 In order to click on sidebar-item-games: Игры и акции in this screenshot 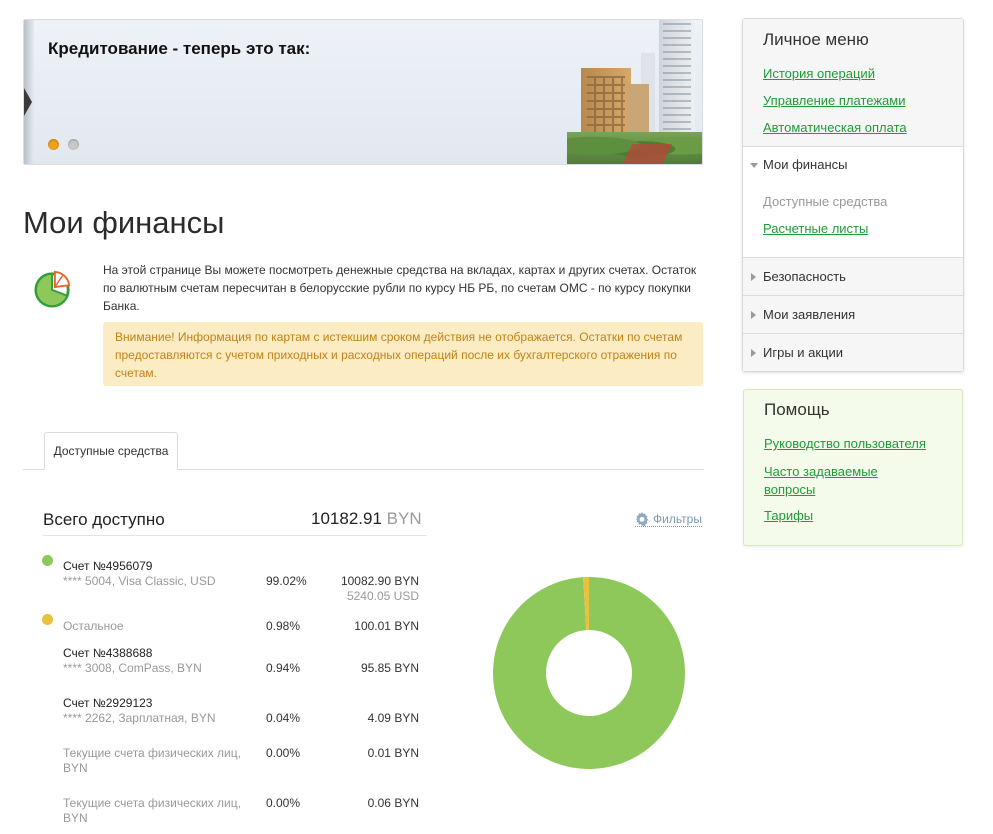, I will do `click(853, 352)`.